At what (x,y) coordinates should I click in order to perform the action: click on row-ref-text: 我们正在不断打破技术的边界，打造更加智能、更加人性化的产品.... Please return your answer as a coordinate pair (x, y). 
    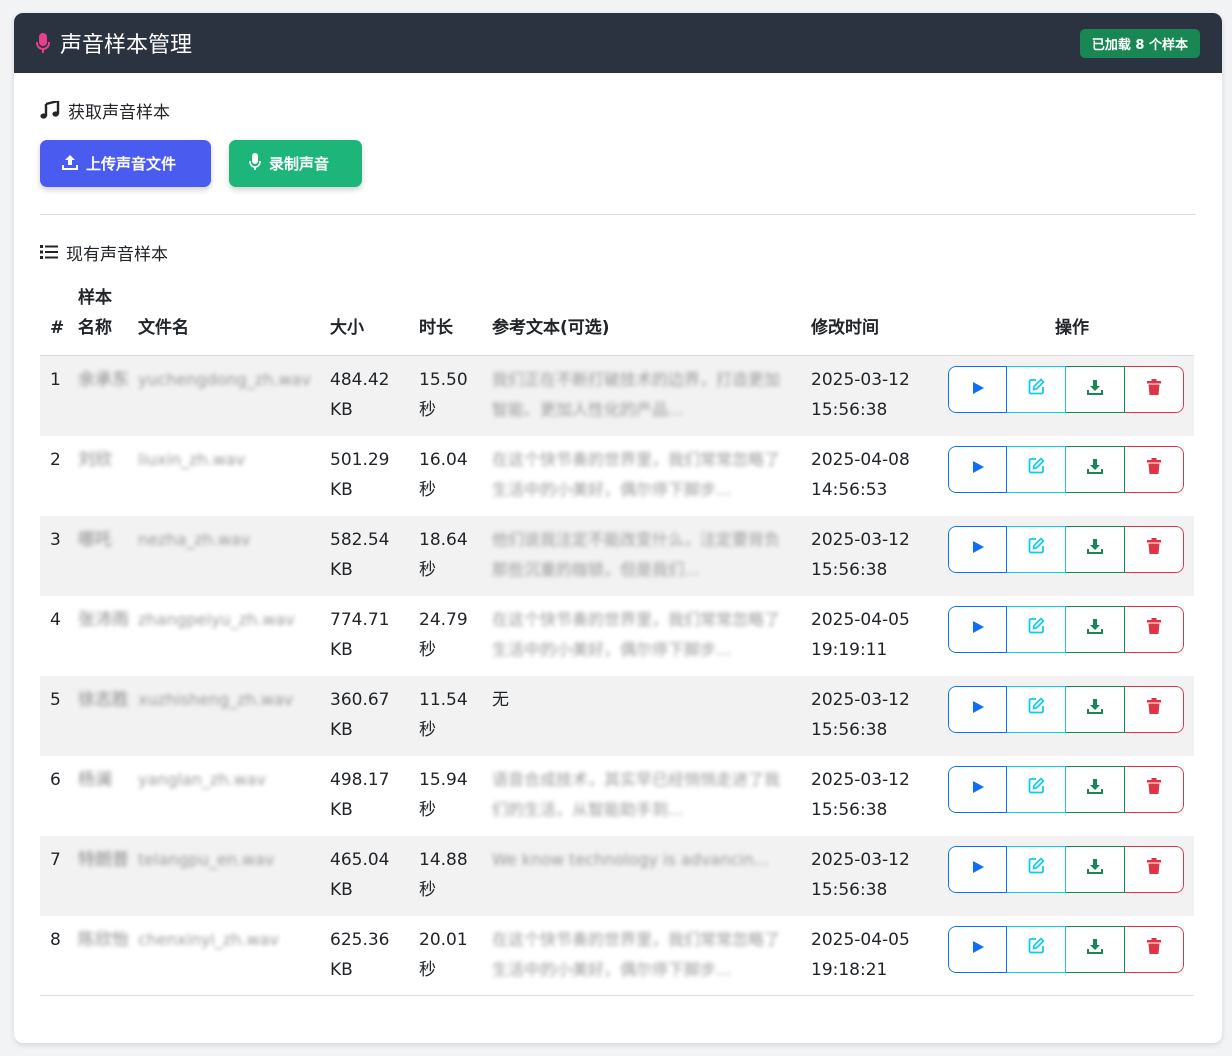
    Looking at the image, I should click on (651, 395).